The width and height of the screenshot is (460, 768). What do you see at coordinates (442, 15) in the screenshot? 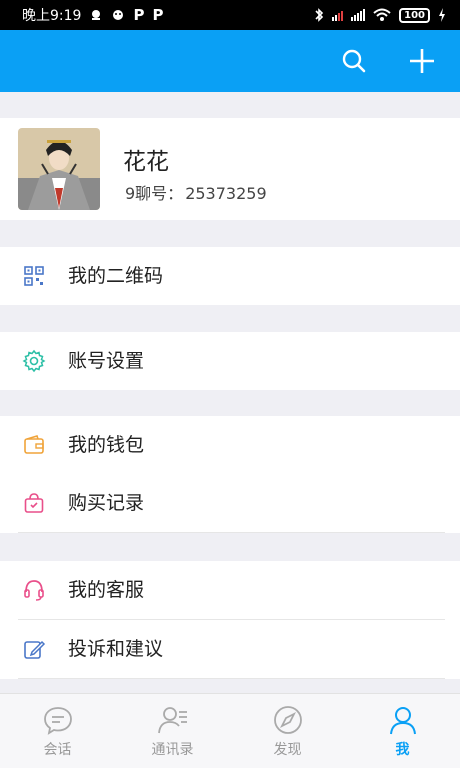
I see `charging-icon` at bounding box center [442, 15].